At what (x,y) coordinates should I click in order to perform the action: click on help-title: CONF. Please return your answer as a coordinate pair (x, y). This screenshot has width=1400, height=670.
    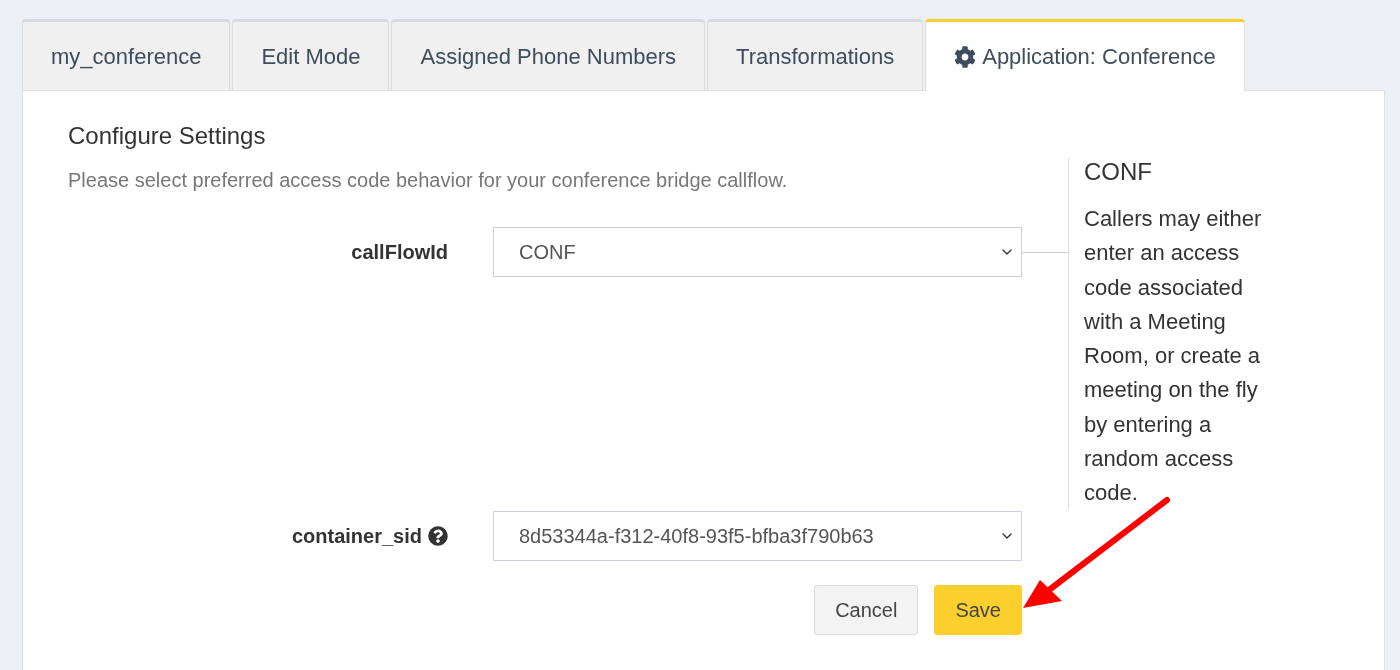
    Looking at the image, I should click on (1118, 172).